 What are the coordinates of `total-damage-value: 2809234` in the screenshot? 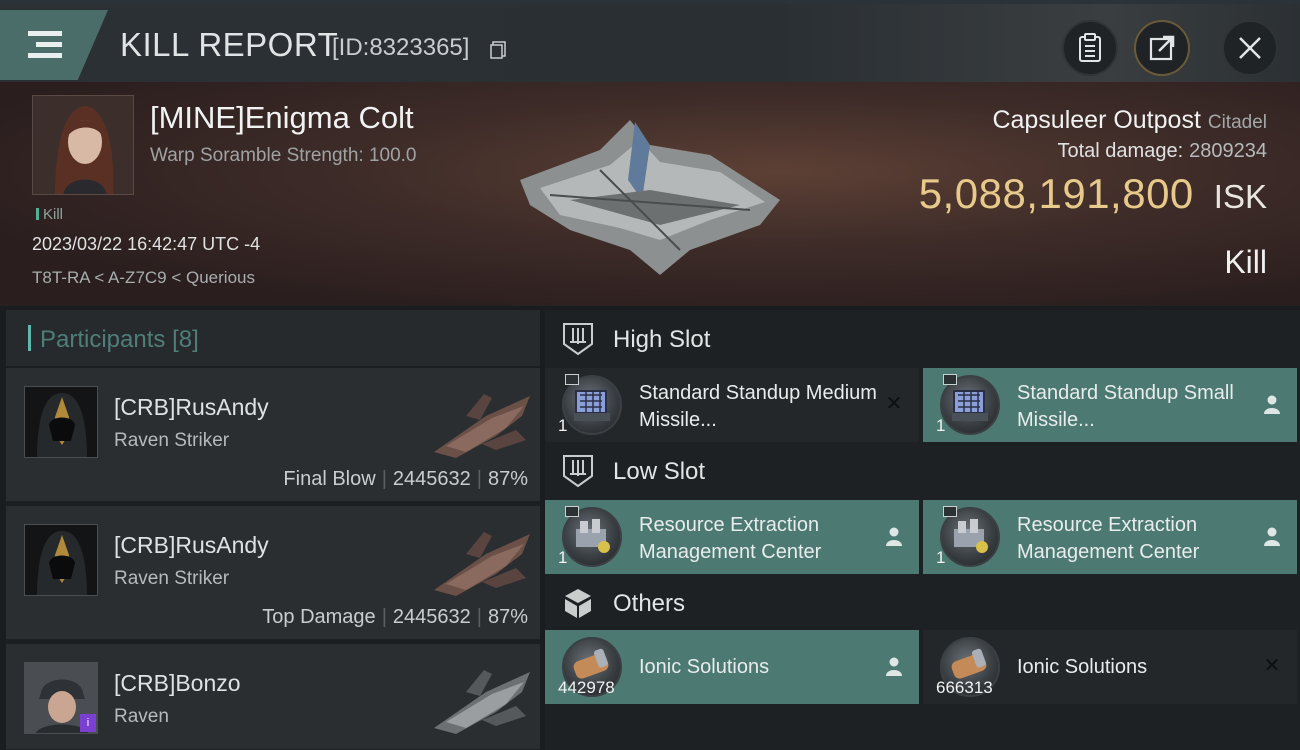 It's located at (1228, 151).